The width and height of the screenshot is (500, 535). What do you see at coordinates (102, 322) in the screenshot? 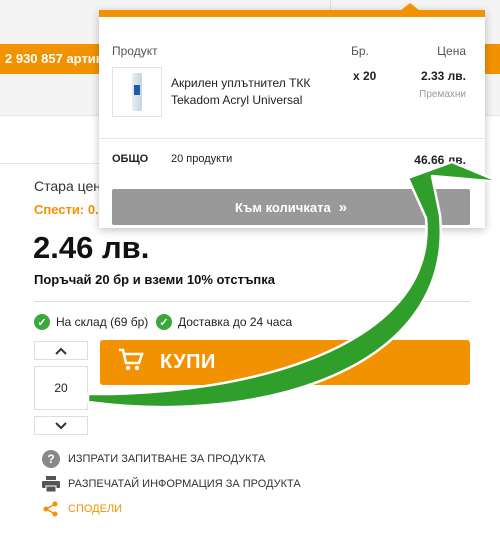
I see `stock-text: На склад (69 бр)` at bounding box center [102, 322].